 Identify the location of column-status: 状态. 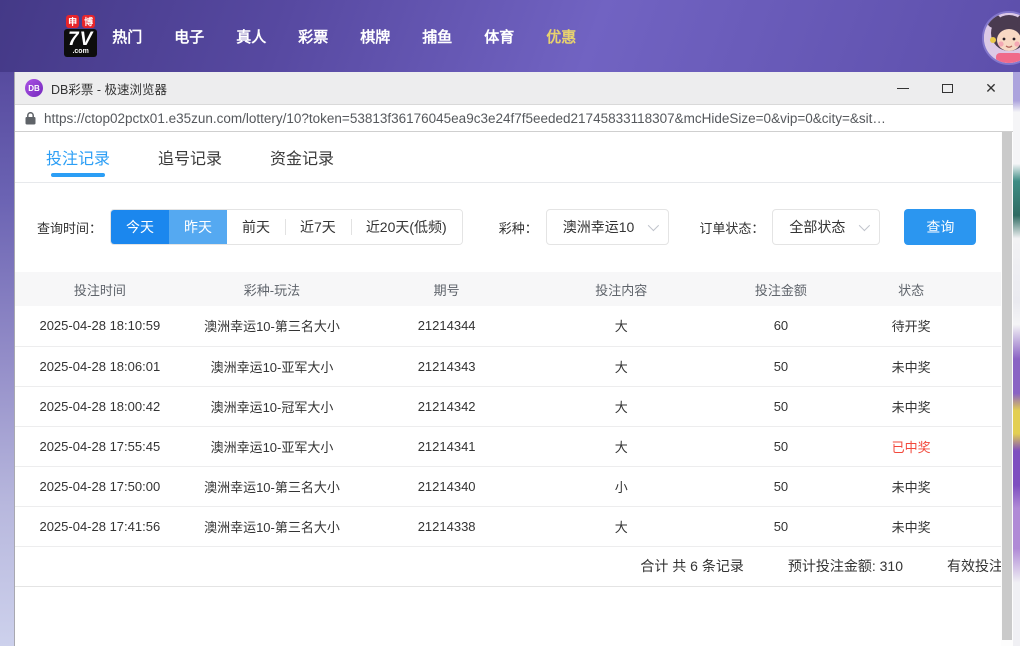
(911, 290).